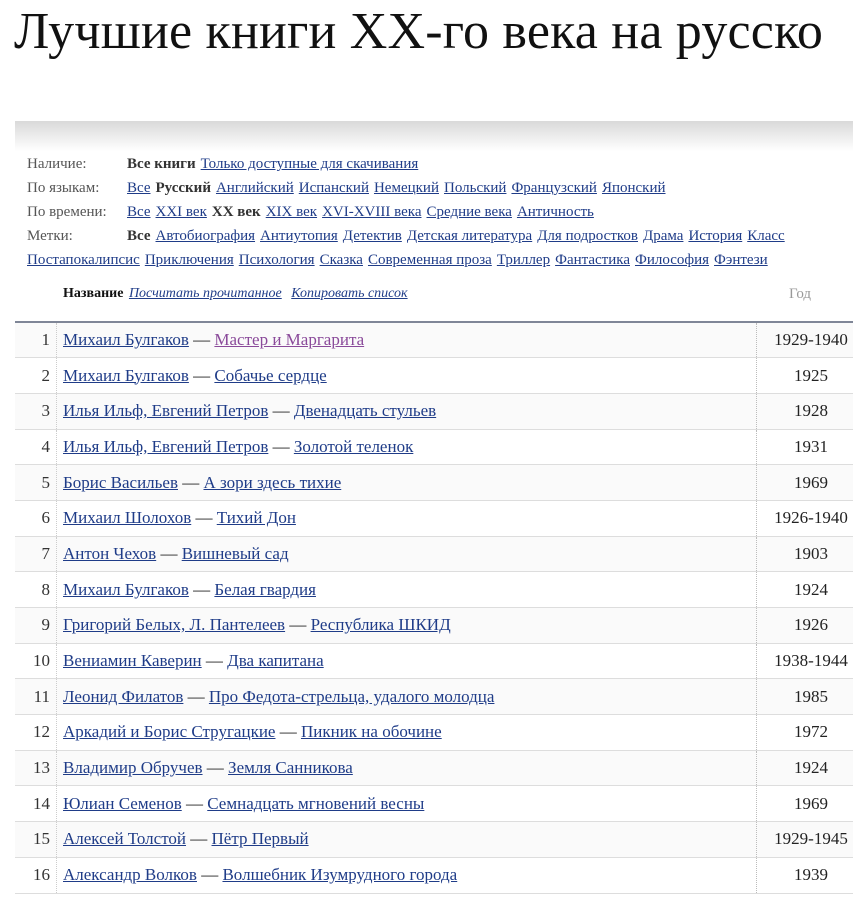 The width and height of the screenshot is (853, 898). What do you see at coordinates (36, 589) in the screenshot?
I see `row-number: 8` at bounding box center [36, 589].